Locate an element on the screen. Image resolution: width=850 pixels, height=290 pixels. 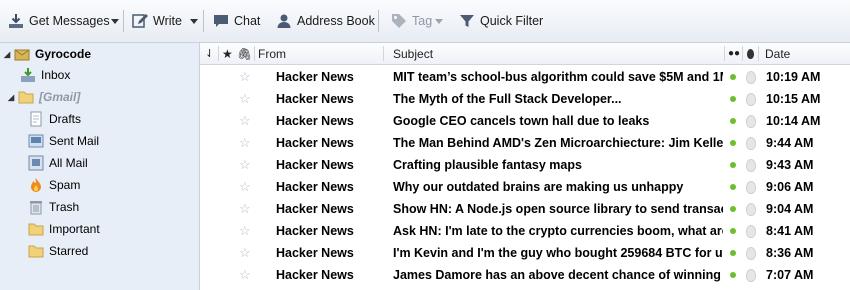
address-book-label: Address Book is located at coordinates (336, 21).